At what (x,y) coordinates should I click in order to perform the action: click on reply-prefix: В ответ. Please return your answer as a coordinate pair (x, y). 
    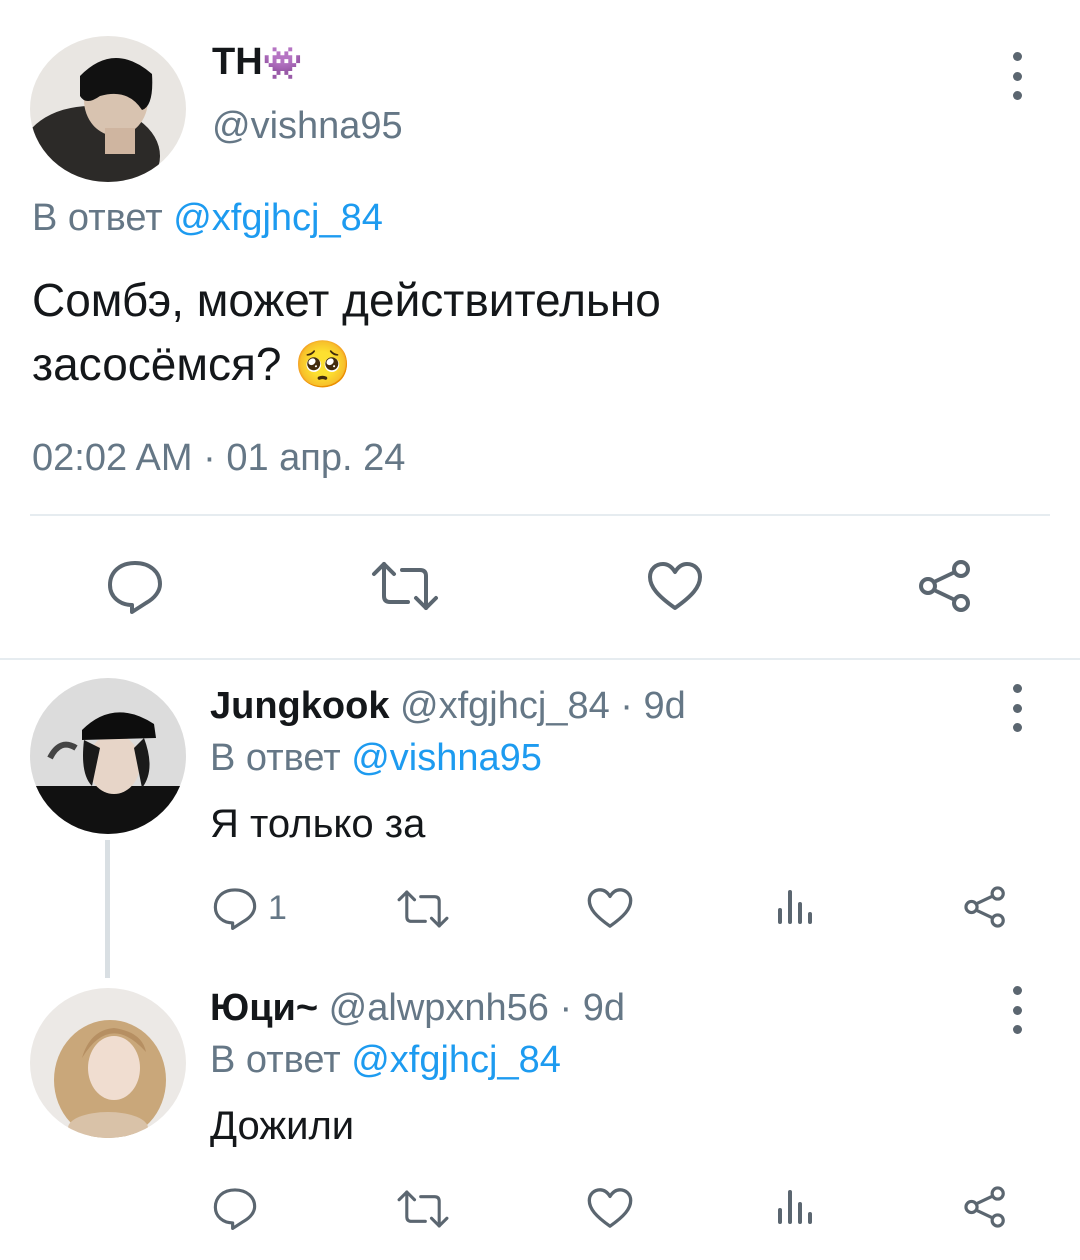
    Looking at the image, I should click on (97, 218).